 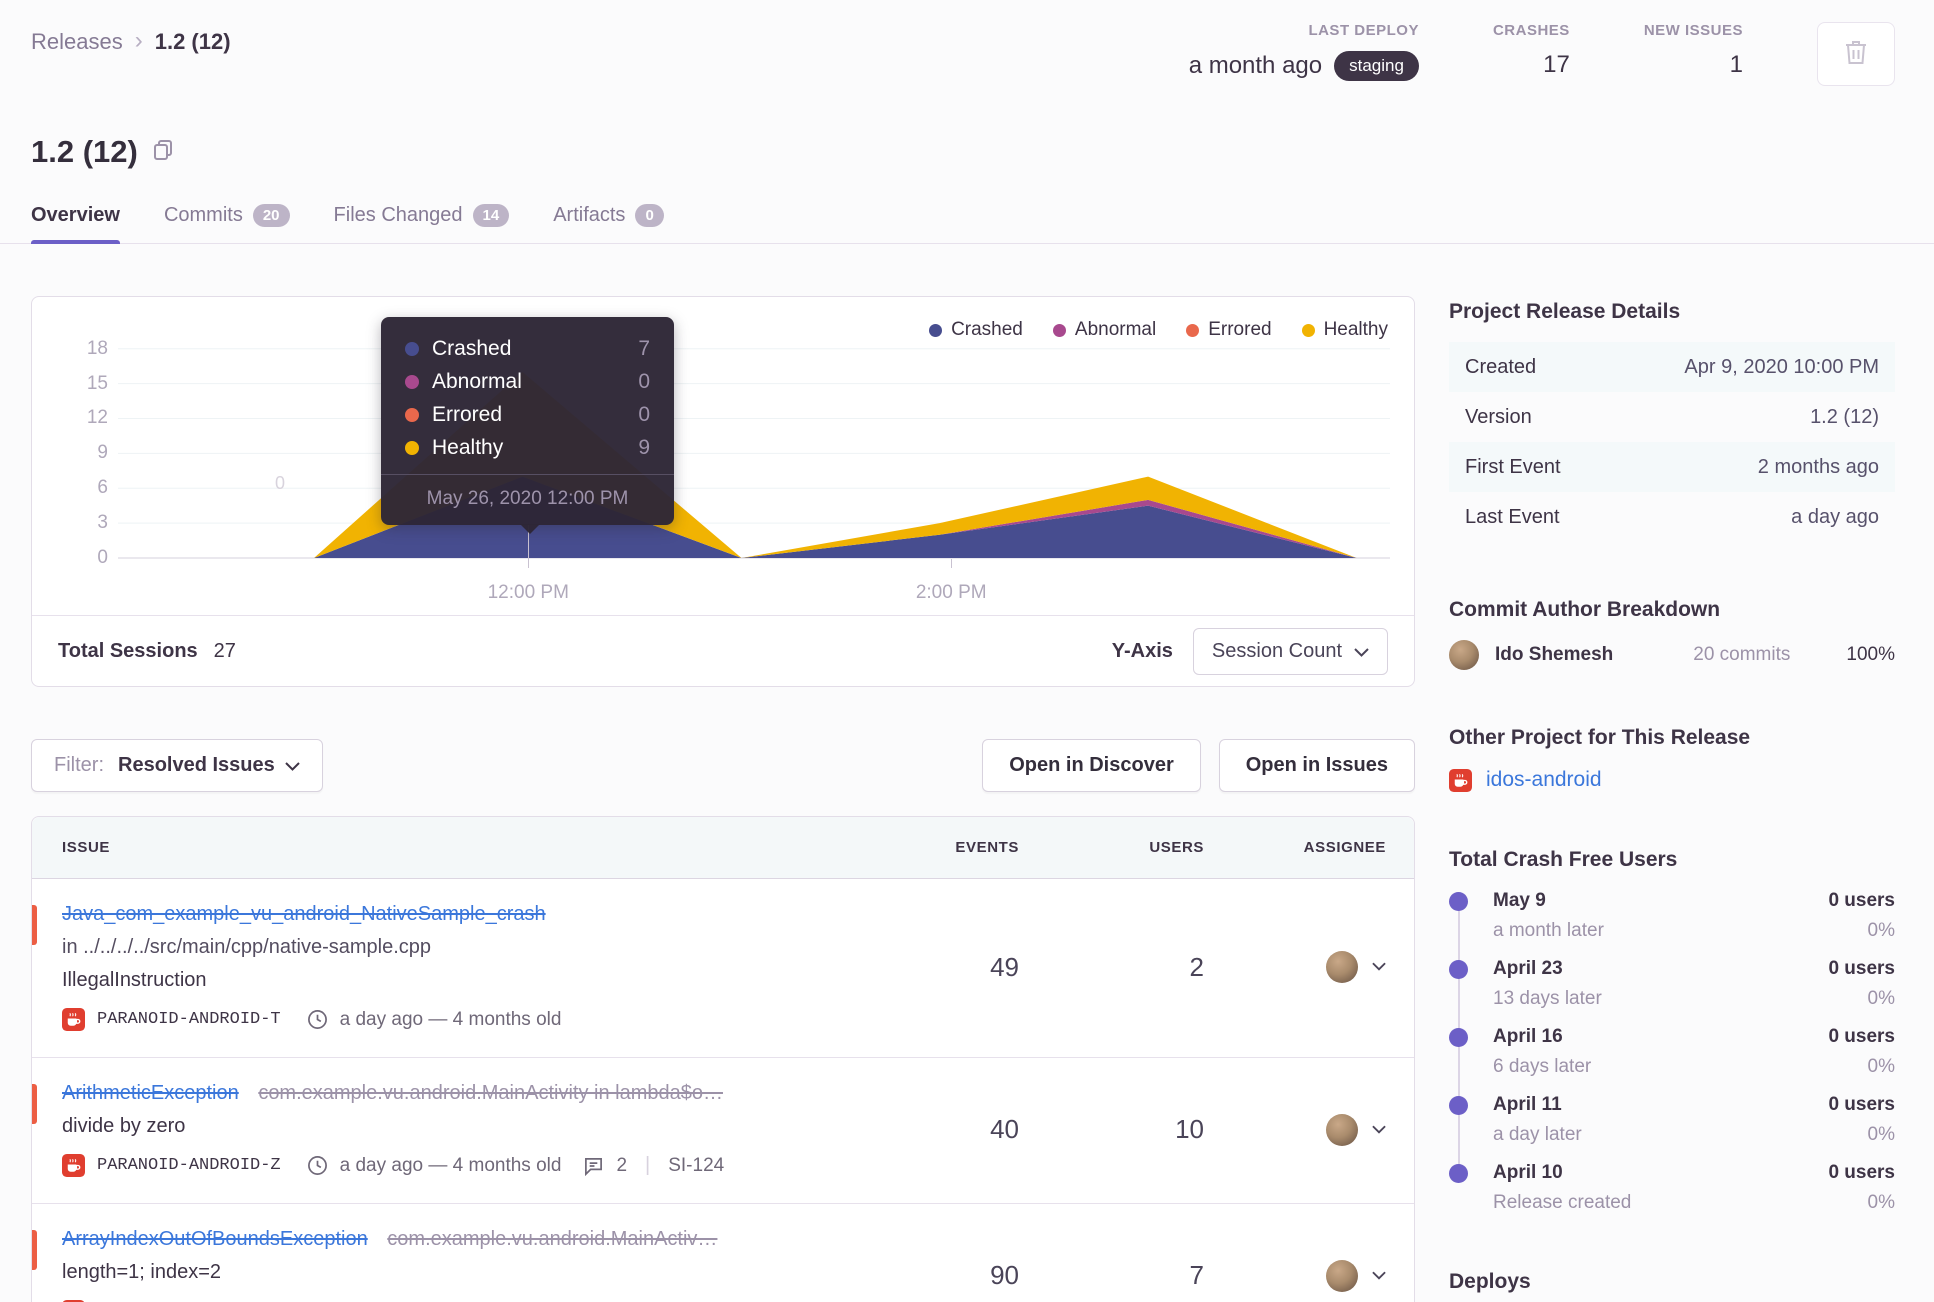 I want to click on legend-errored: Errored, so click(x=1229, y=330).